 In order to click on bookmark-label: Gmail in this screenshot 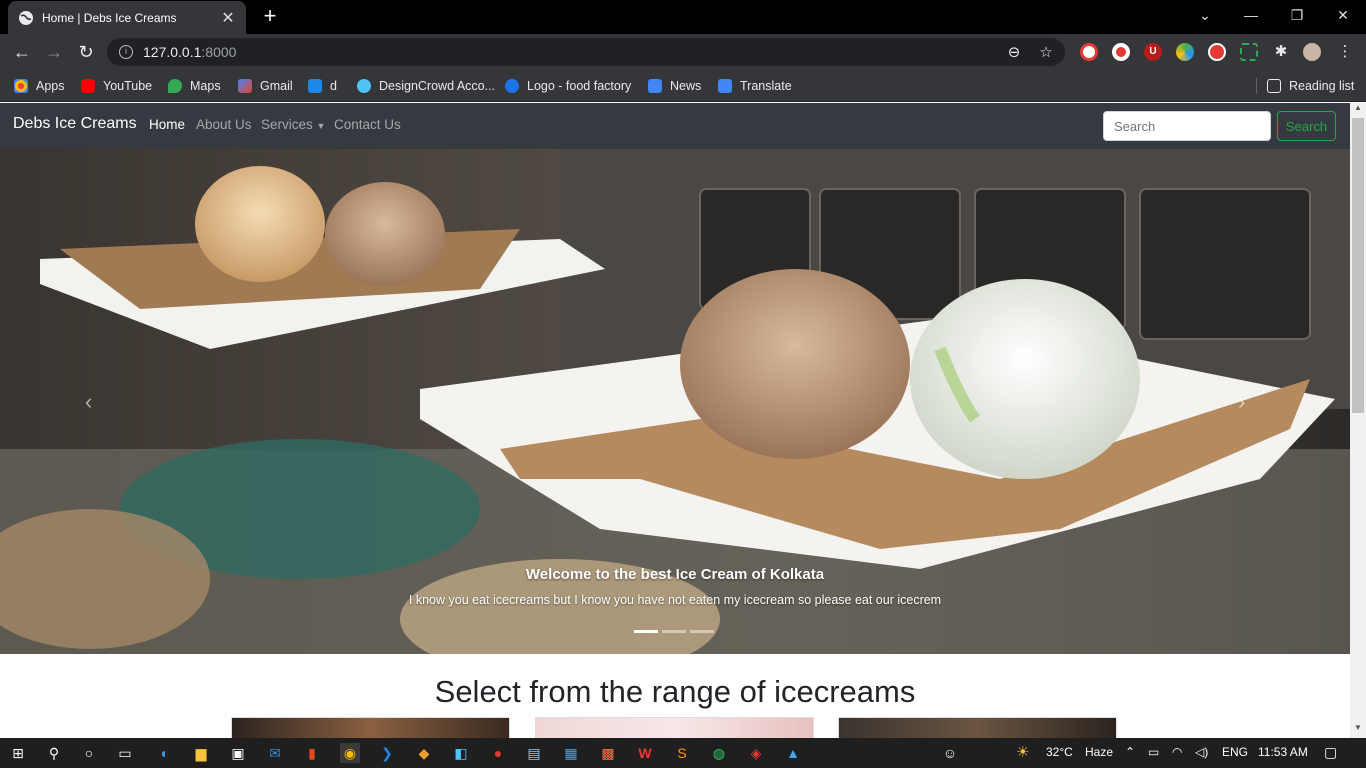, I will do `click(276, 86)`.